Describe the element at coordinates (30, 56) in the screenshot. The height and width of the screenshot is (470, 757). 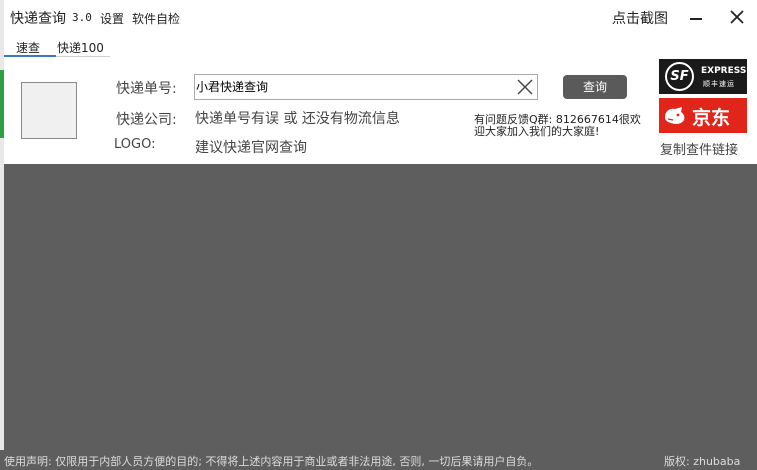
I see `active-tab-indicator` at that location.